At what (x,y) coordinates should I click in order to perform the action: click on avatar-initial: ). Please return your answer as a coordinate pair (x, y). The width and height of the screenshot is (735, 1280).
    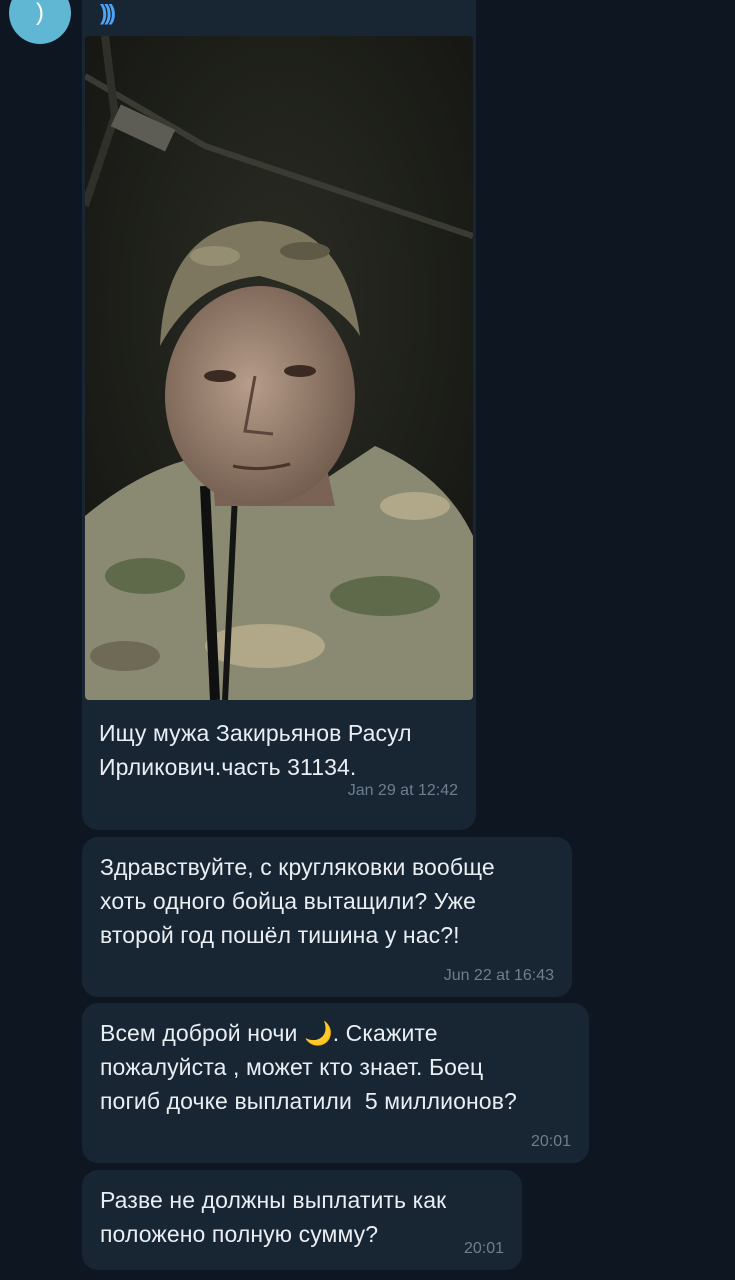
    Looking at the image, I should click on (40, 13).